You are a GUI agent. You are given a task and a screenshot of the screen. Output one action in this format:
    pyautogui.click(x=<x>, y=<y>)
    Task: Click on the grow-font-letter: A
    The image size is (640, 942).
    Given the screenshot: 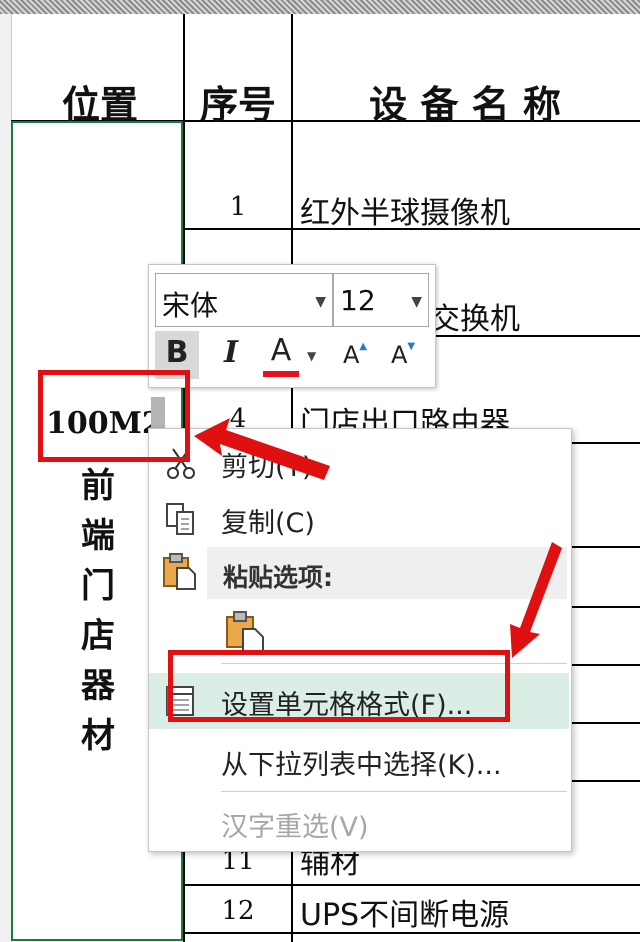 What is the action you would take?
    pyautogui.click(x=351, y=355)
    